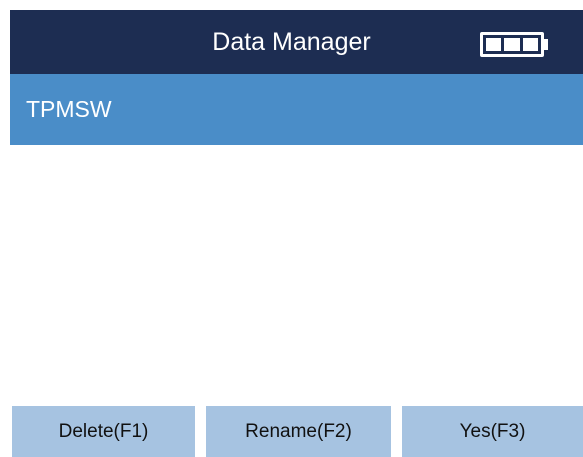 Image resolution: width=583 pixels, height=457 pixels. Describe the element at coordinates (492, 431) in the screenshot. I see `yes-button: Yes(F3)` at that location.